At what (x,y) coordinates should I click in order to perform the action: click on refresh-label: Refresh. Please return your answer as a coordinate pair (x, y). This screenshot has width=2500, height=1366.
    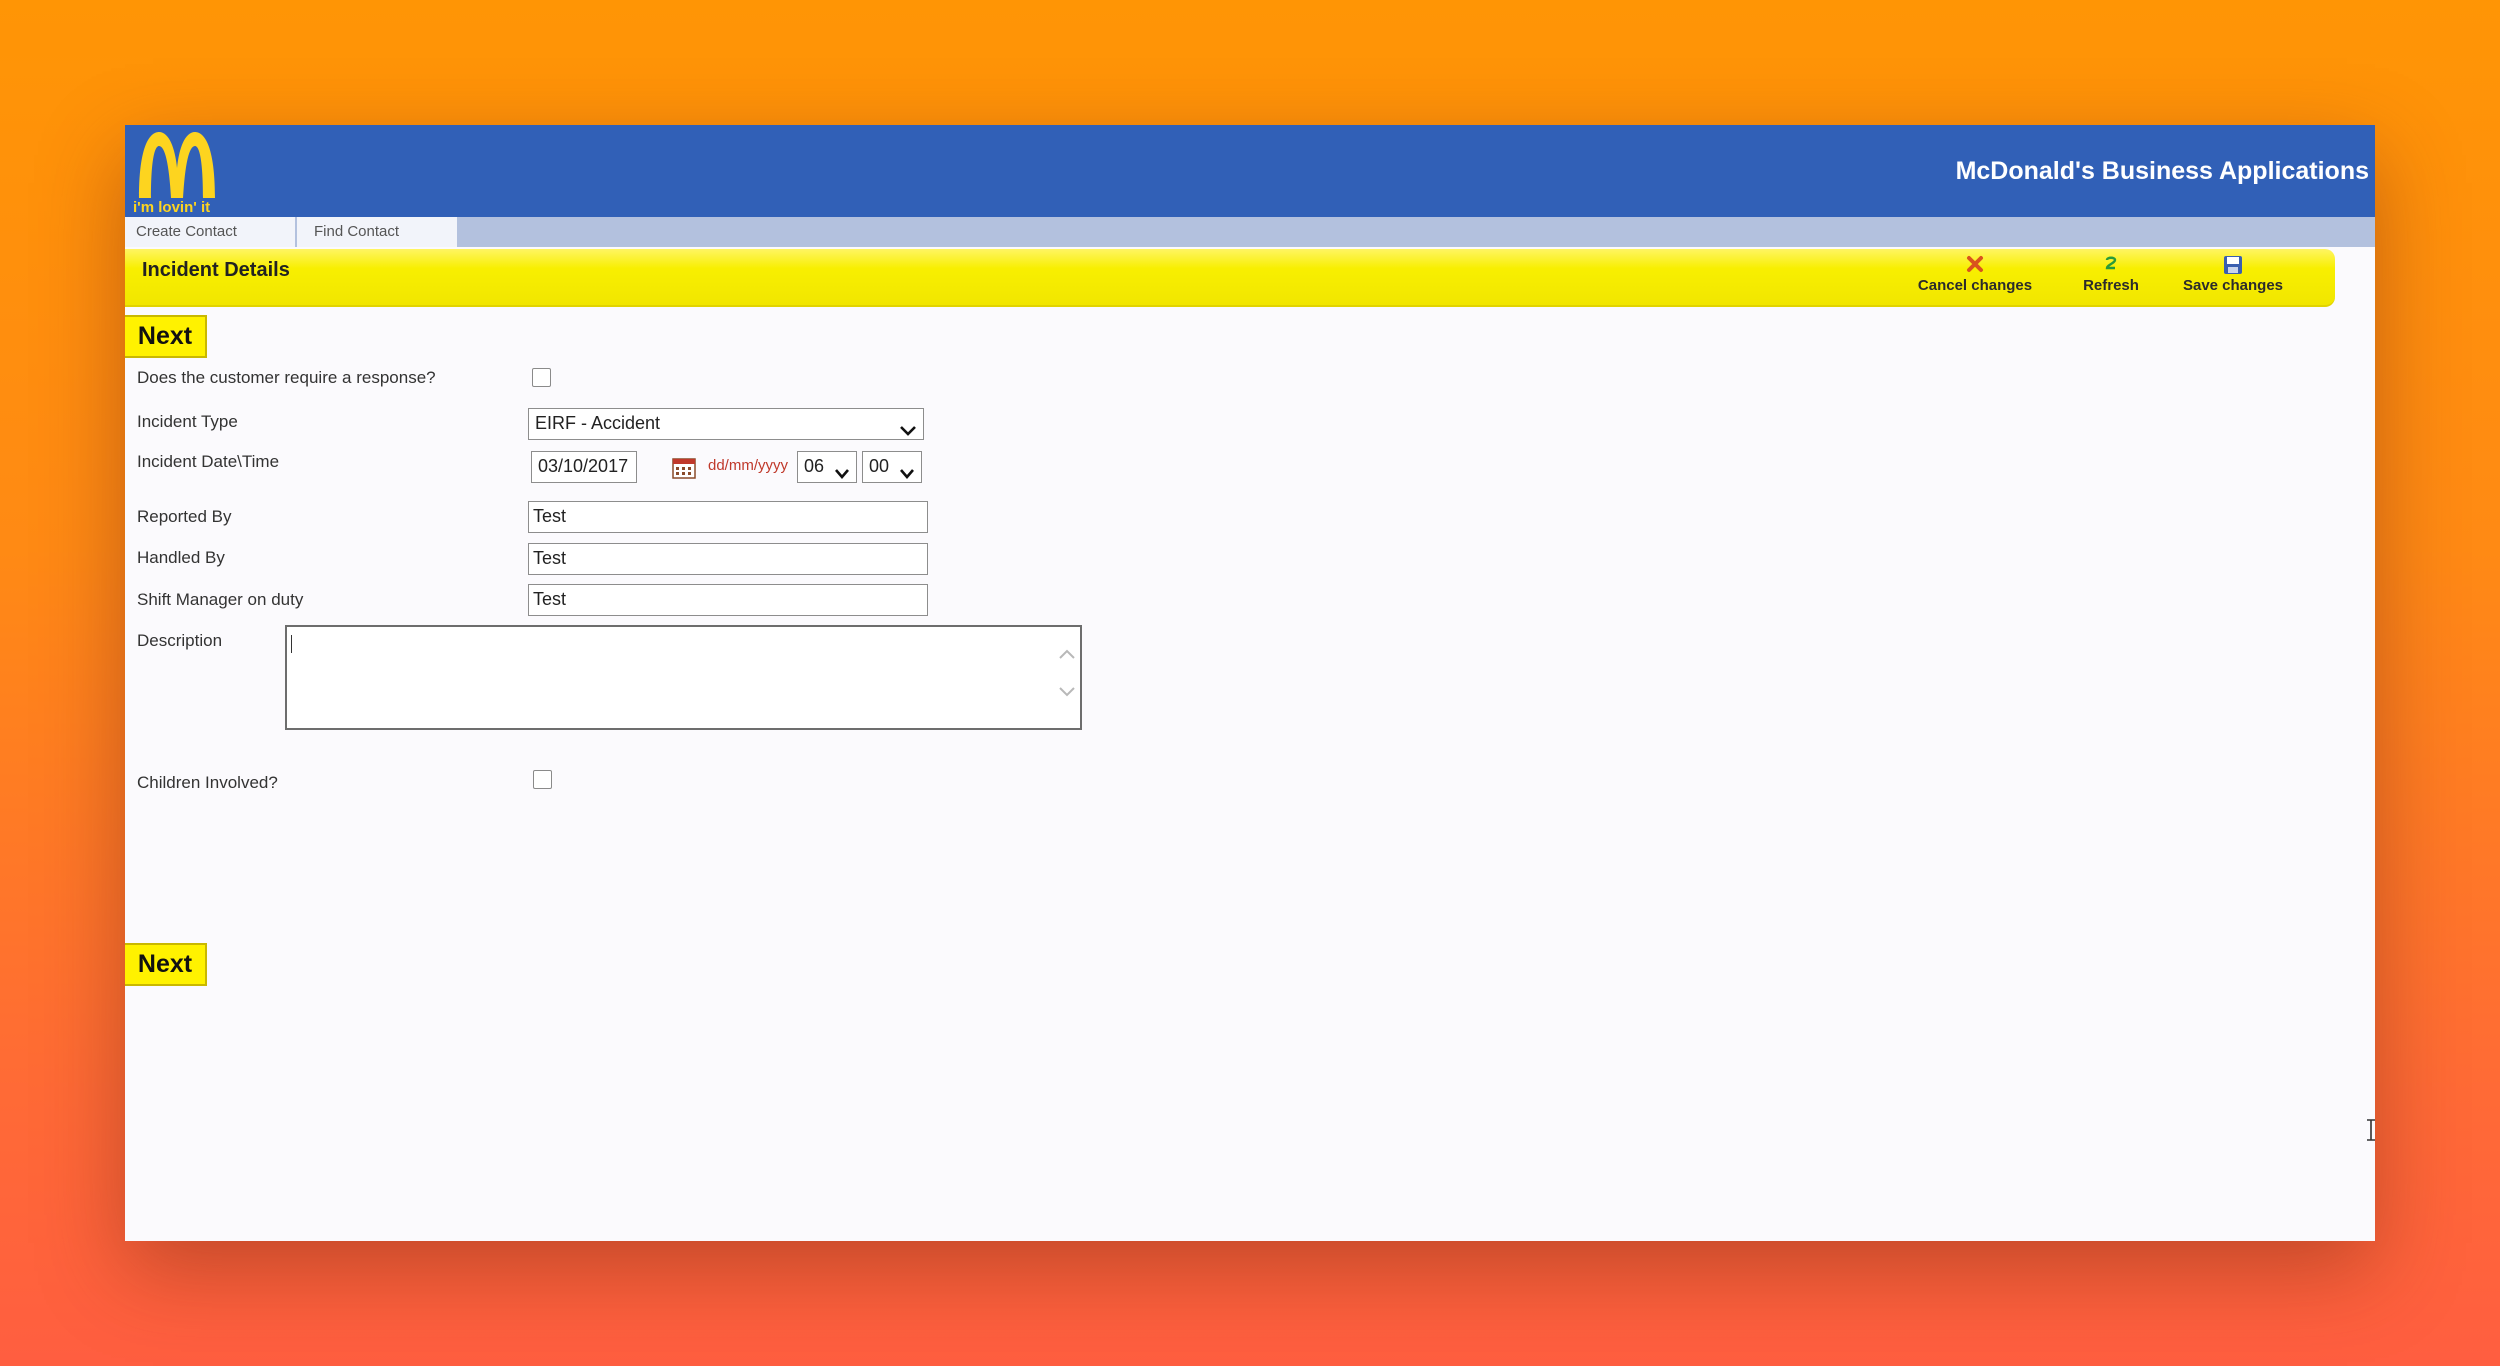
    Looking at the image, I should click on (2111, 285).